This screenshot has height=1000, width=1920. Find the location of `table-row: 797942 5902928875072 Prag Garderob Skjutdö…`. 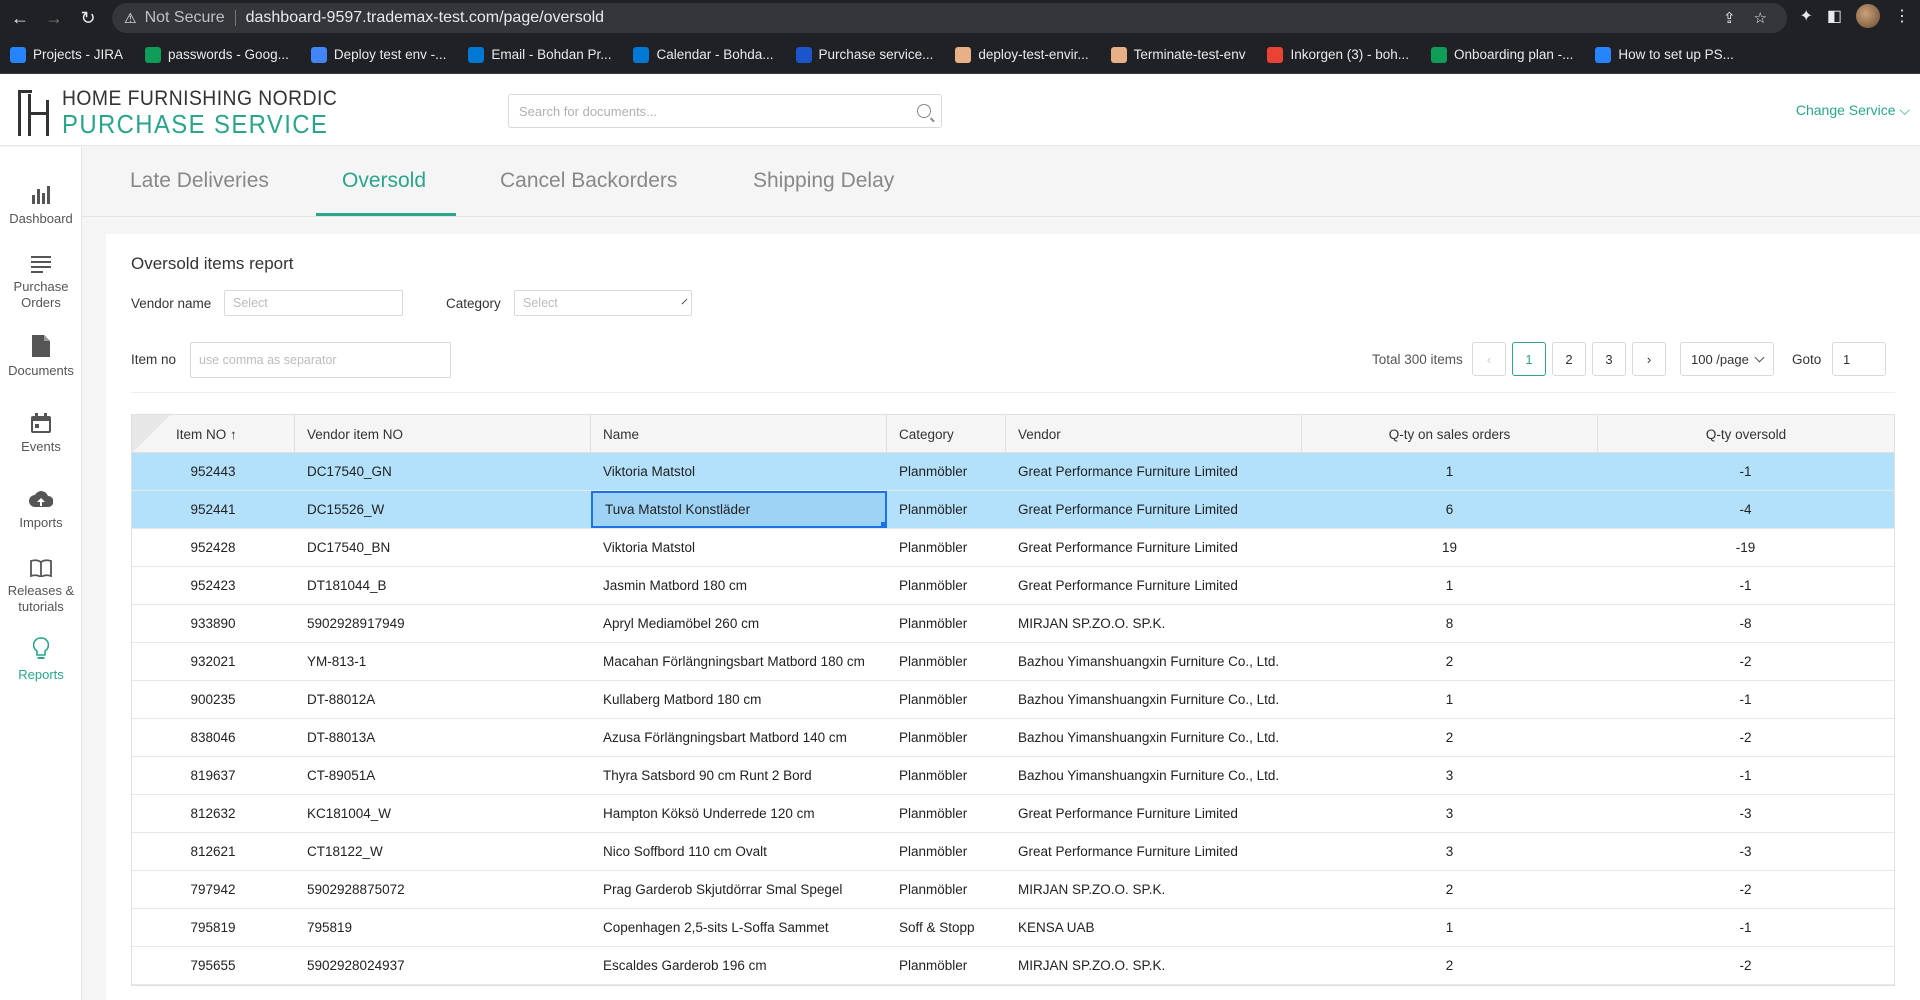

table-row: 797942 5902928875072 Prag Garderob Skjutdö… is located at coordinates (1013, 890).